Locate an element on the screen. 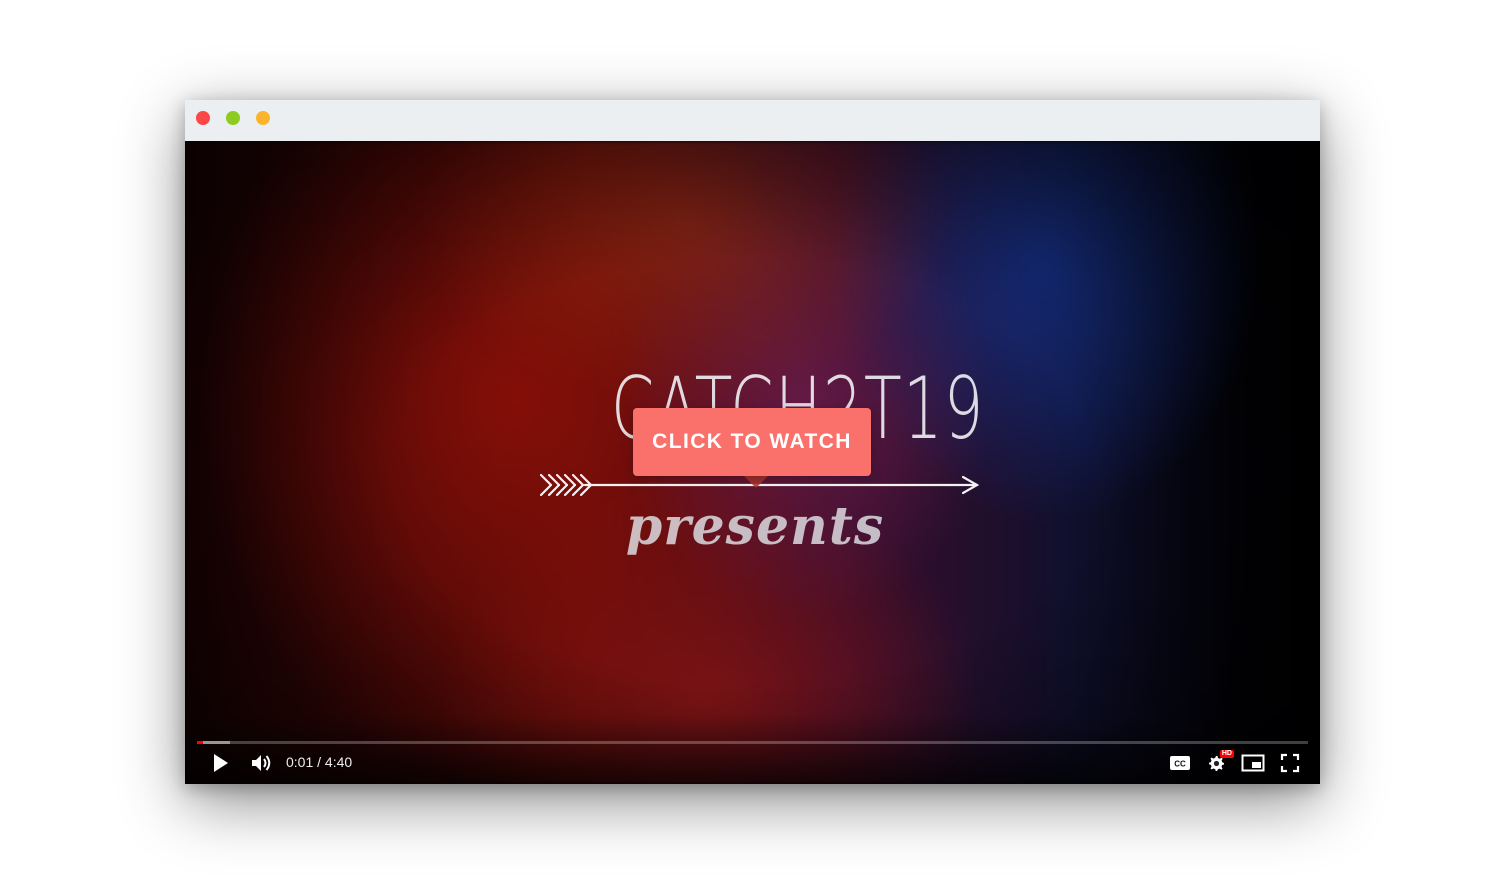  time-display: 0:01 / 4:40 is located at coordinates (319, 762).